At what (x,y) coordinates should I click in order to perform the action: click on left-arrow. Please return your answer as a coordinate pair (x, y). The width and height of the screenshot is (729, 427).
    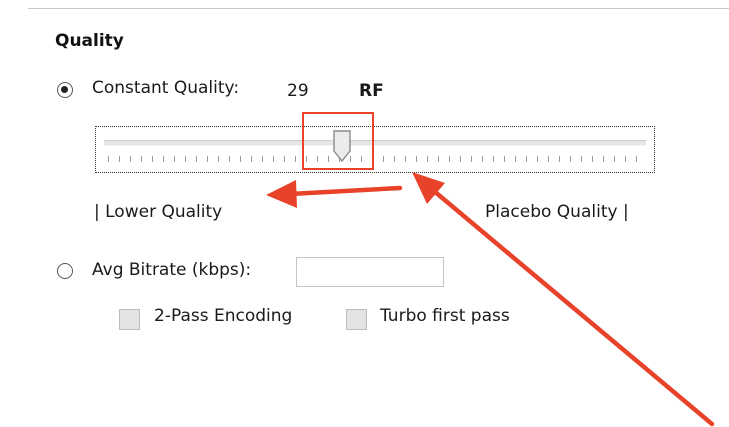
    Looking at the image, I should click on (334, 194).